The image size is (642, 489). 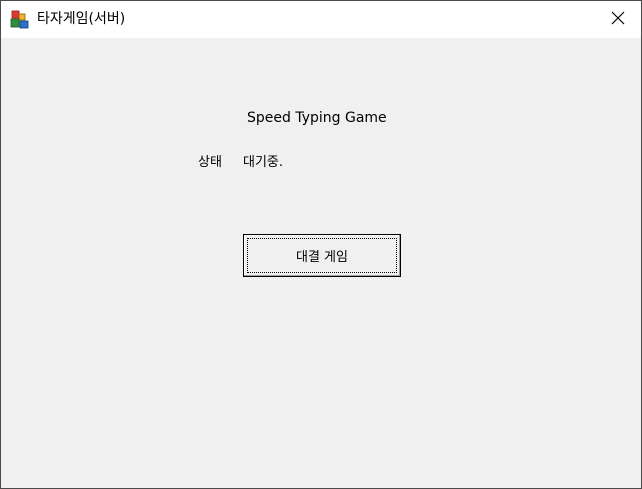 What do you see at coordinates (210, 162) in the screenshot?
I see `status-label: 상태` at bounding box center [210, 162].